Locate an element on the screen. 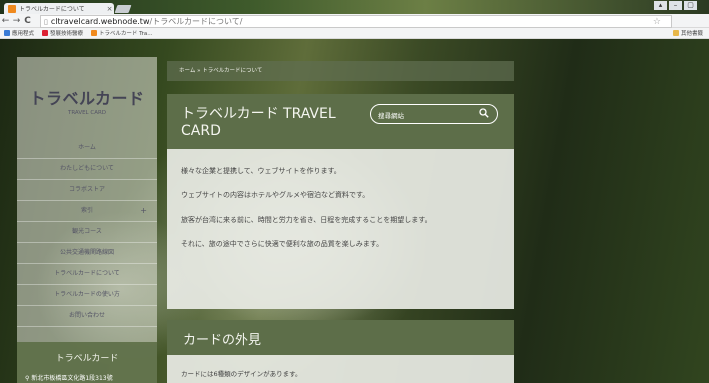 The width and height of the screenshot is (709, 383). bookmark-apps: 應用程式 is located at coordinates (19, 33).